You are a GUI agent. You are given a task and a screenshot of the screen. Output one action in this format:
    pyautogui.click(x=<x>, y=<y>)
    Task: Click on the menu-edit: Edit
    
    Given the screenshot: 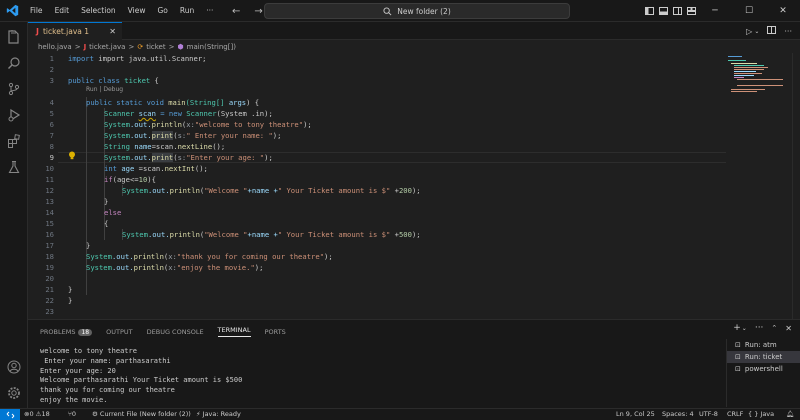 What is the action you would take?
    pyautogui.click(x=62, y=11)
    